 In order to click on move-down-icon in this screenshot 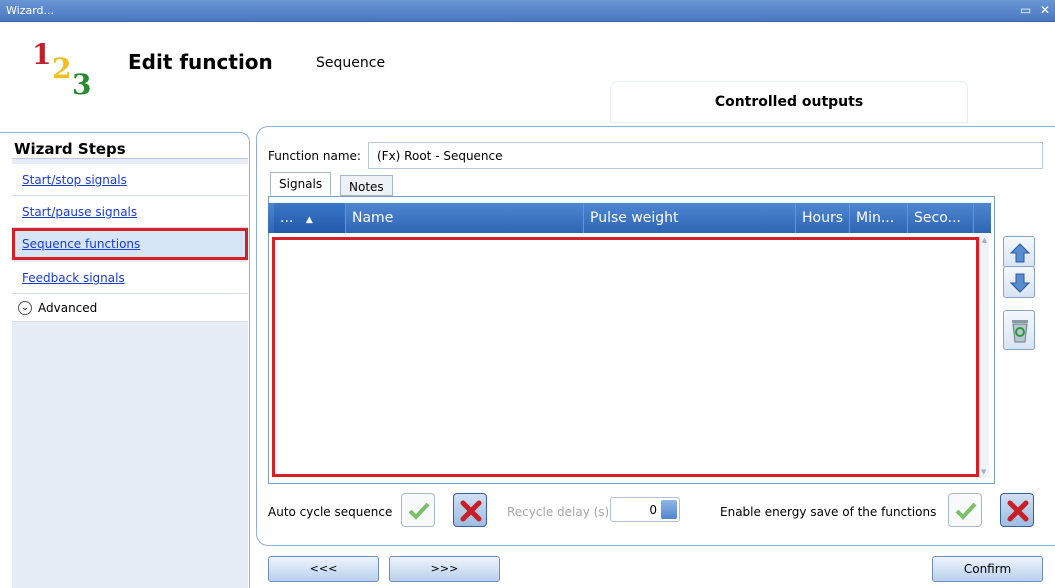, I will do `click(1020, 283)`.